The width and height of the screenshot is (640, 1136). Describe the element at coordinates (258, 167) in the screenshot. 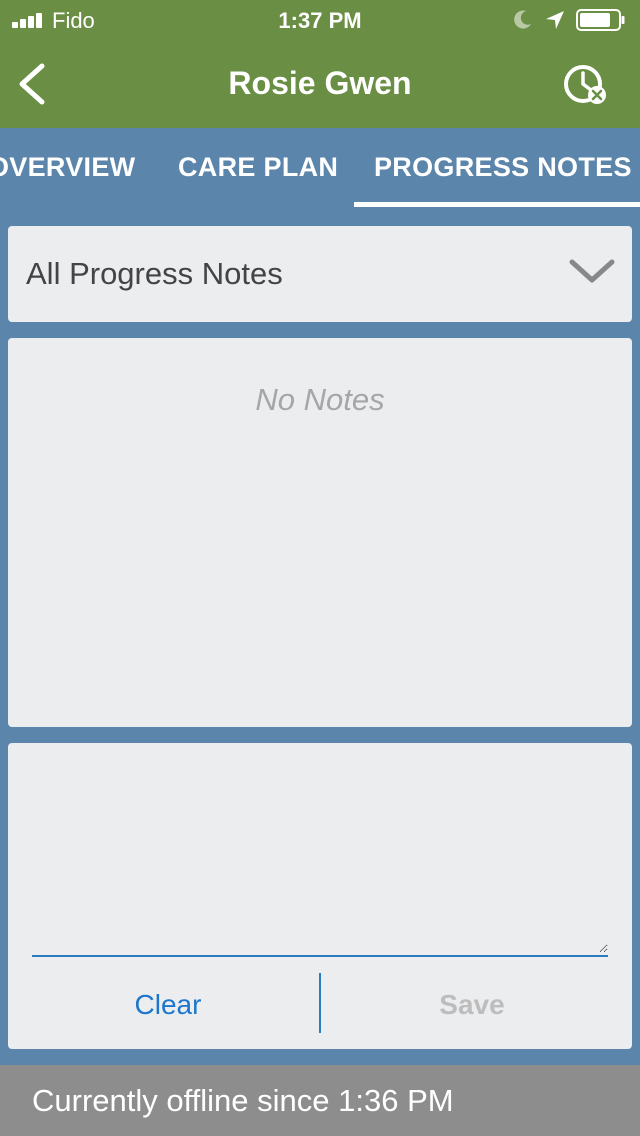

I see `tab-care-plan: CARE PLAN` at that location.